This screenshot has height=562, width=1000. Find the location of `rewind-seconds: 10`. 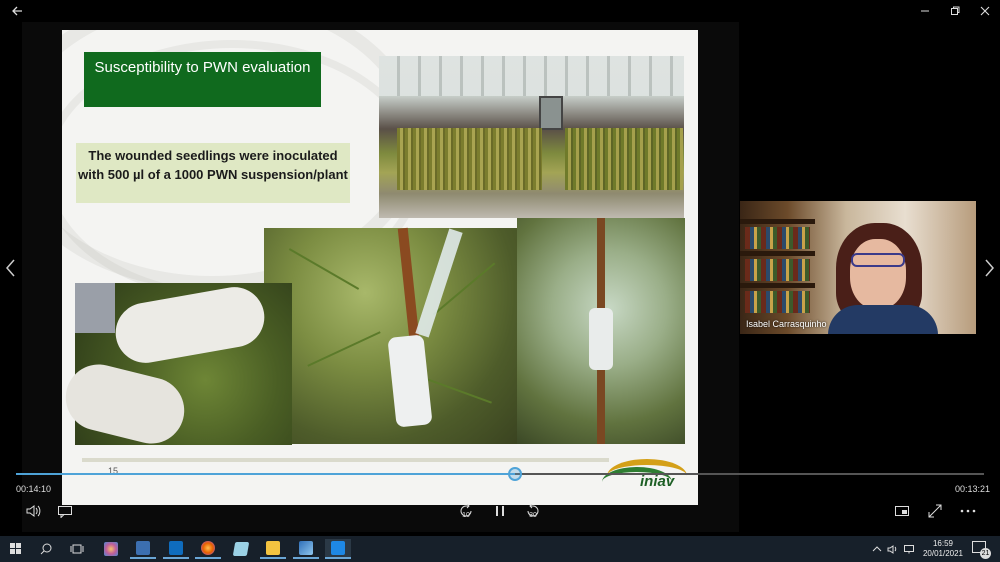

rewind-seconds: 10 is located at coordinates (466, 515).